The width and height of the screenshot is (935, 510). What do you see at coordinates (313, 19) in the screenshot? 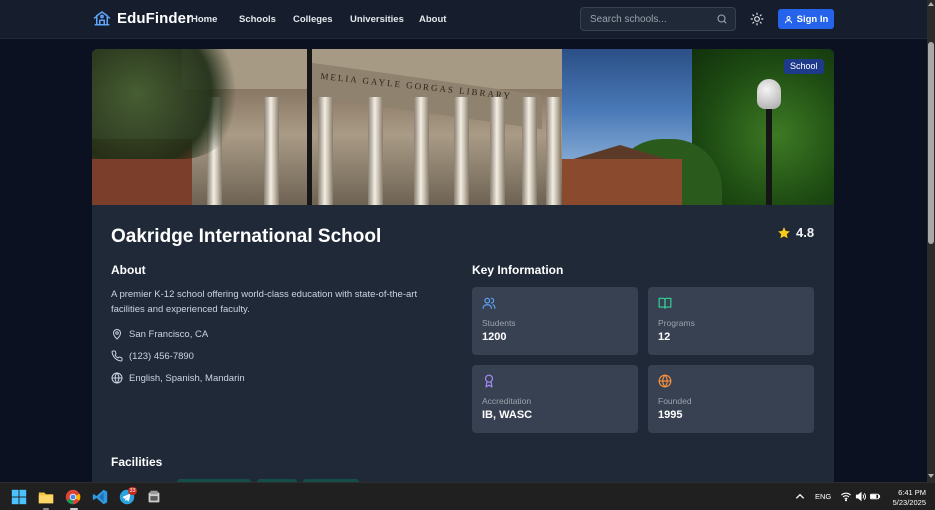
I see `nav-link-colleges: Colleges` at bounding box center [313, 19].